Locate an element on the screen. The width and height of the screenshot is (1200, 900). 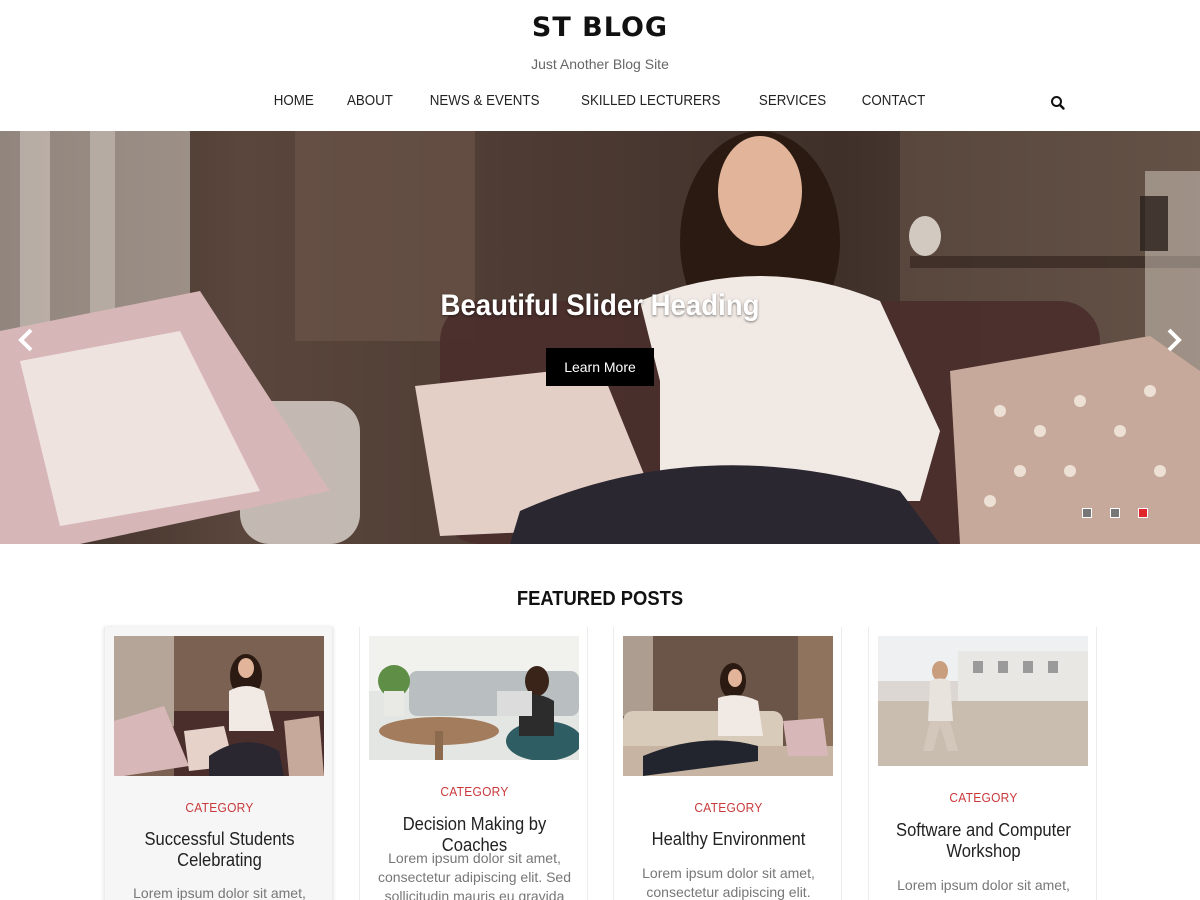
featured-posts-heading: FEATURED POSTS is located at coordinates (600, 599).